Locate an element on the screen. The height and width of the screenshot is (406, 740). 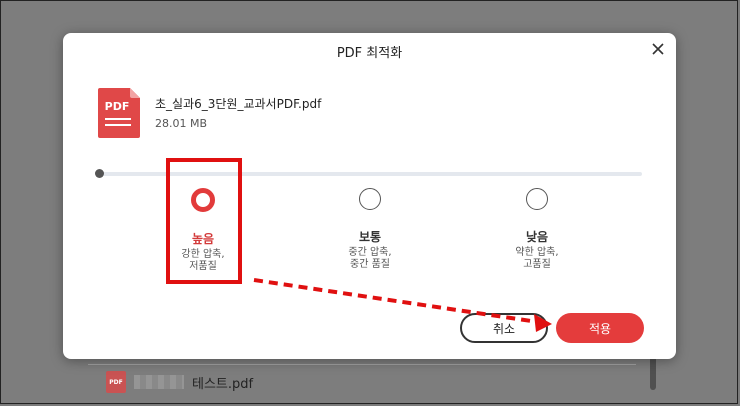
option-medium-desc-line1: 중간 압축, is located at coordinates (370, 252).